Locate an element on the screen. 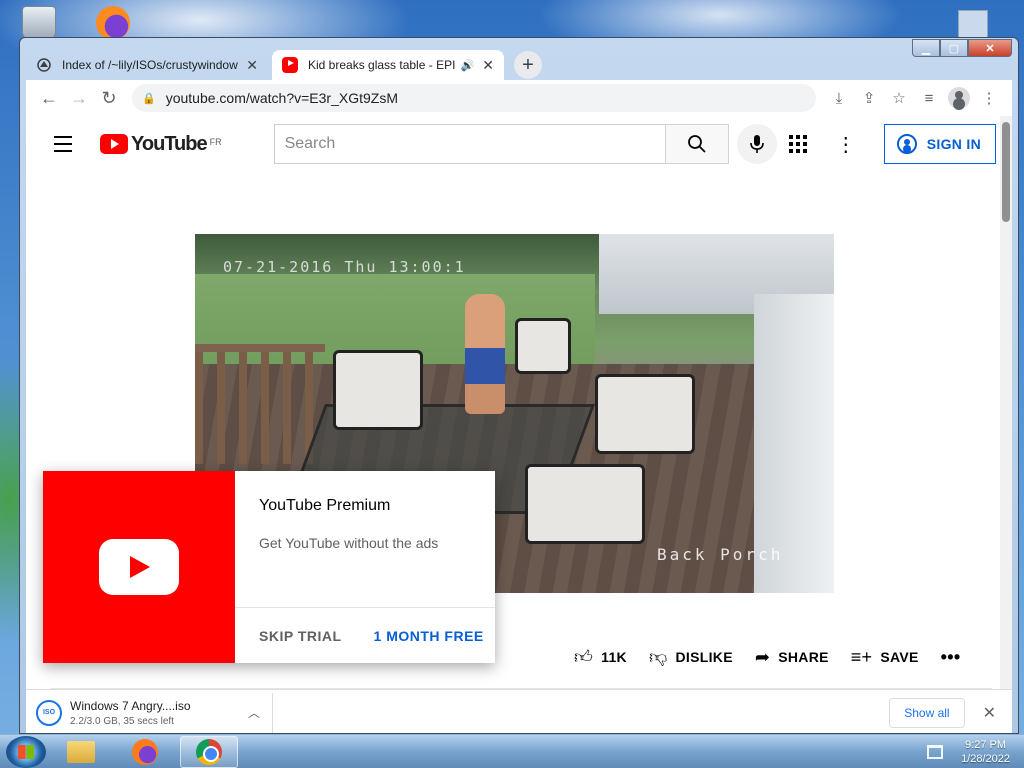  taskbar-chrome is located at coordinates (209, 751).